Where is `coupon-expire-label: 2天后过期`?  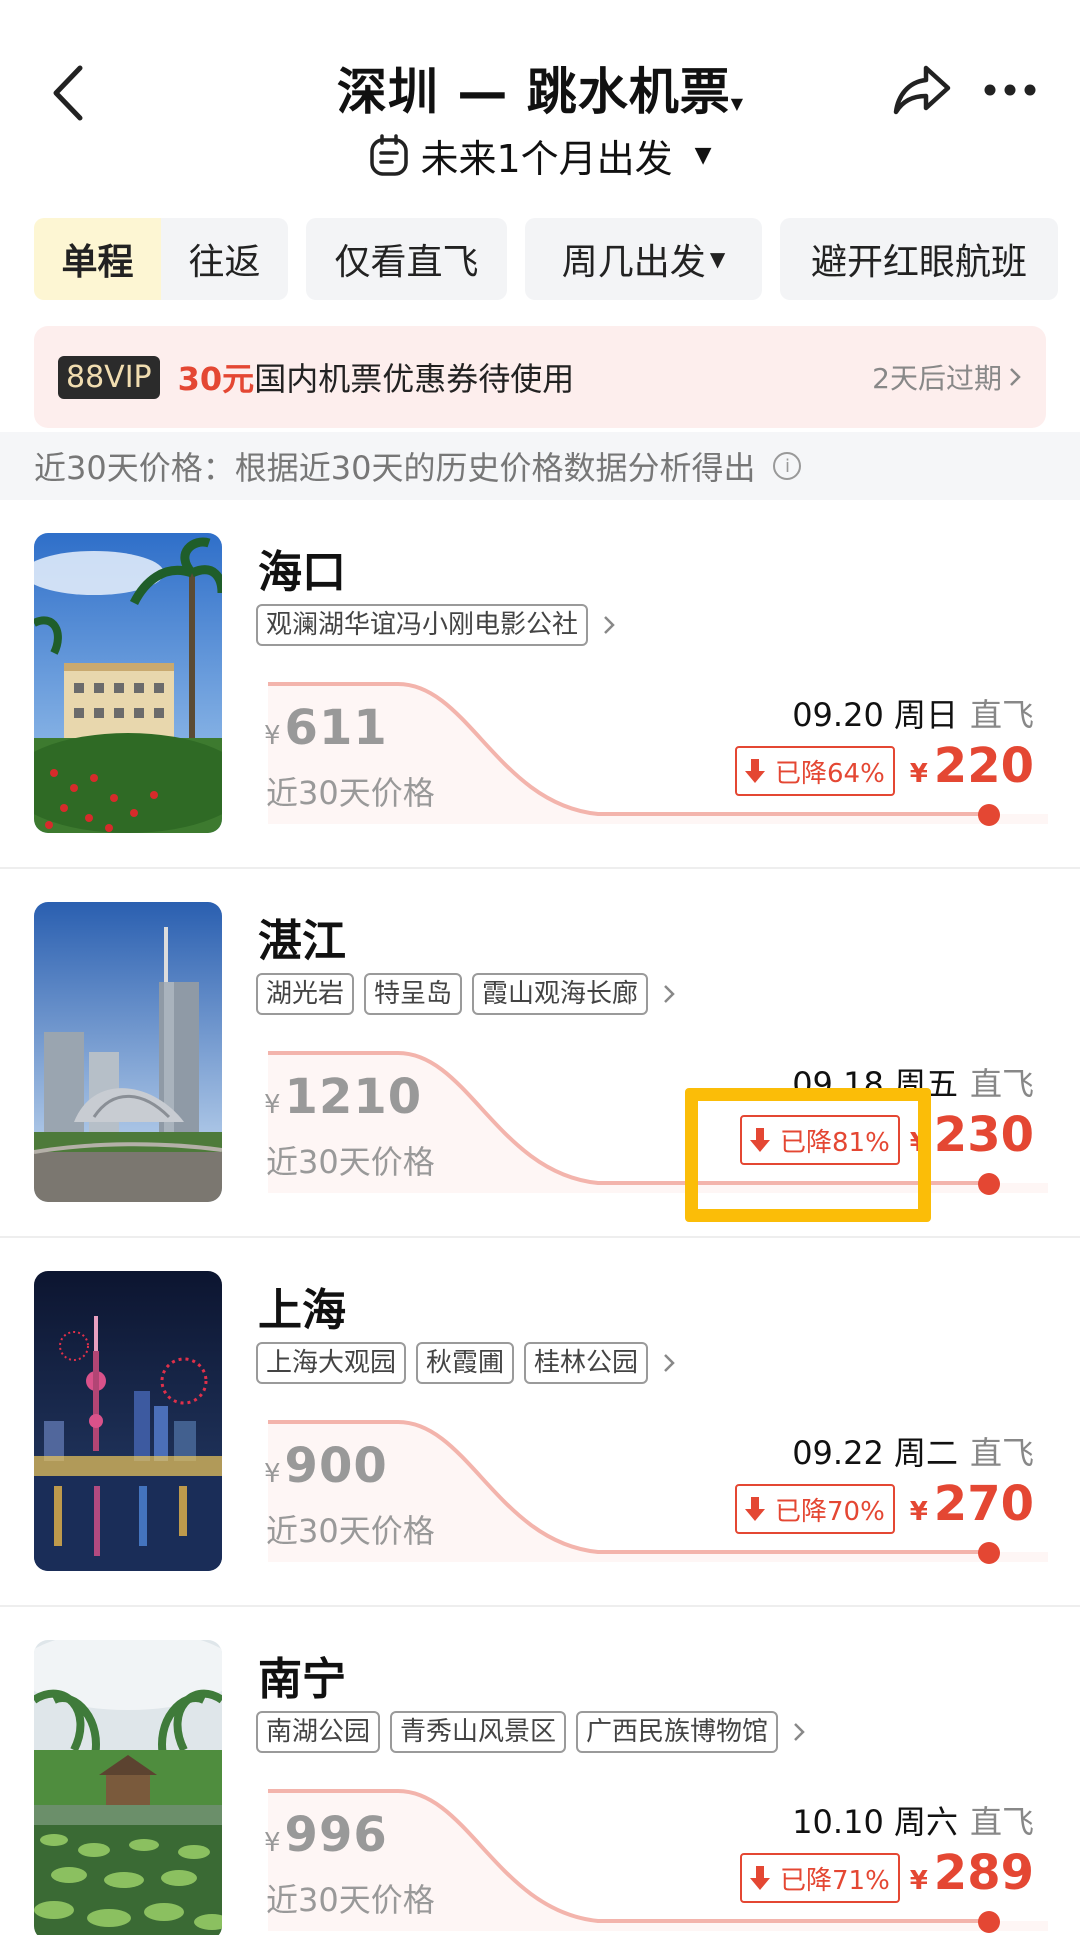
coupon-expire-label: 2天后过期 is located at coordinates (937, 378).